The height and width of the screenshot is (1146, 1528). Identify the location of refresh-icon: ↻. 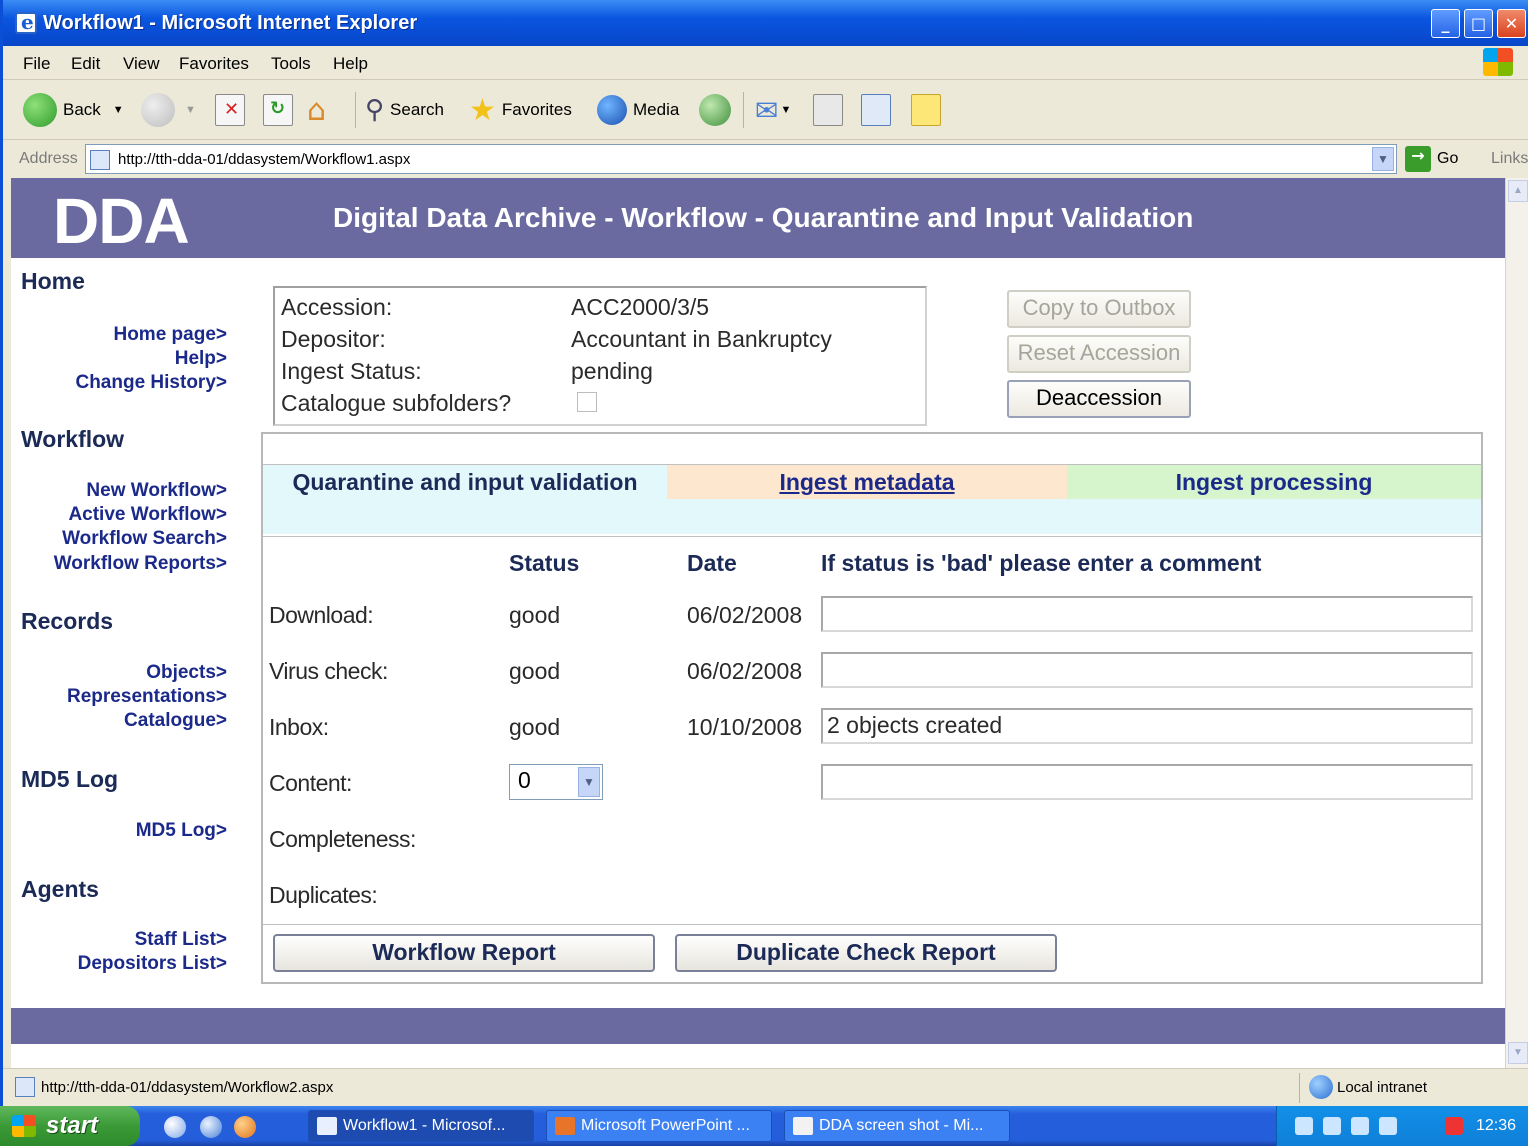
(278, 110).